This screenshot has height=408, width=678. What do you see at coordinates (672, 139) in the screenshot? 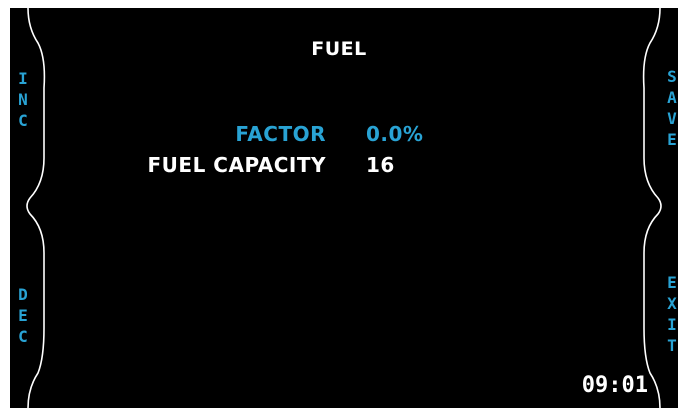
I see `save-letter: E` at bounding box center [672, 139].